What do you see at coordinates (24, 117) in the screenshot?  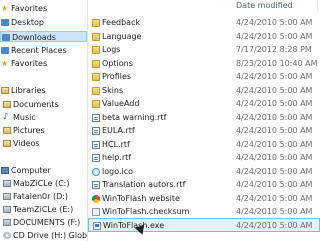 I see `nav-item-label: Music` at bounding box center [24, 117].